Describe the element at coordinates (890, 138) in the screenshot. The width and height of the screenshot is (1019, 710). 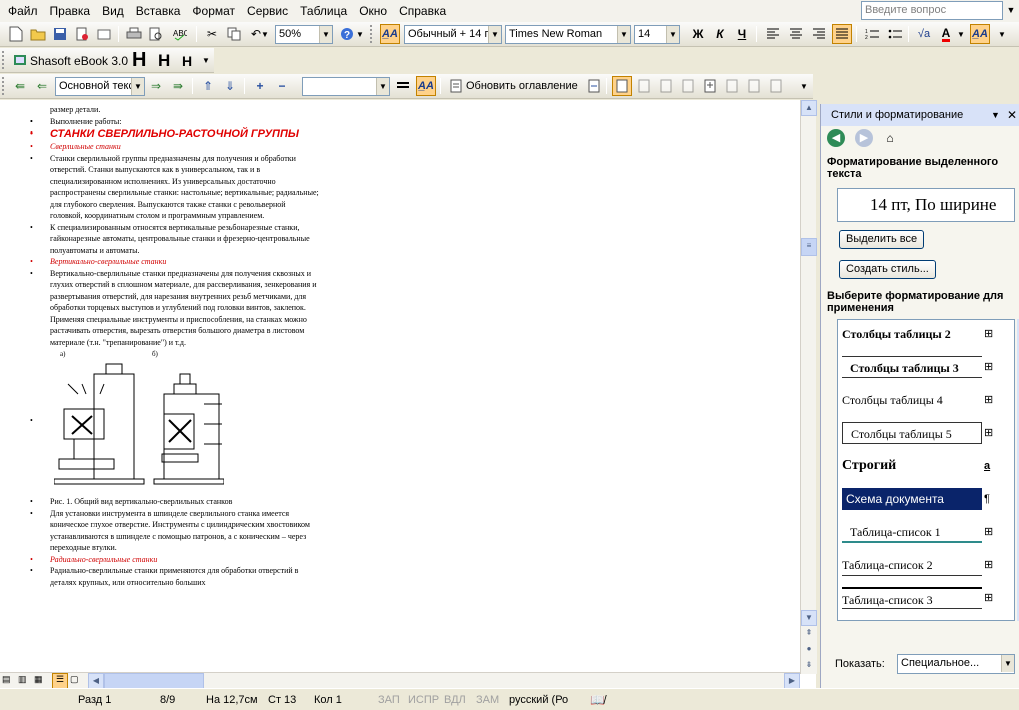
I see `home-icon: ⌂` at that location.